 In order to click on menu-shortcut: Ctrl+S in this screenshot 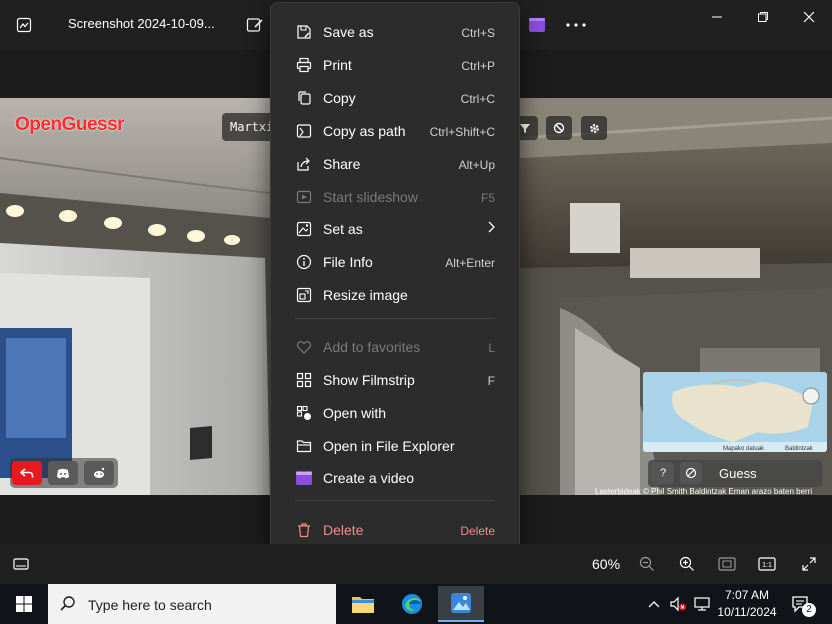, I will do `click(478, 33)`.